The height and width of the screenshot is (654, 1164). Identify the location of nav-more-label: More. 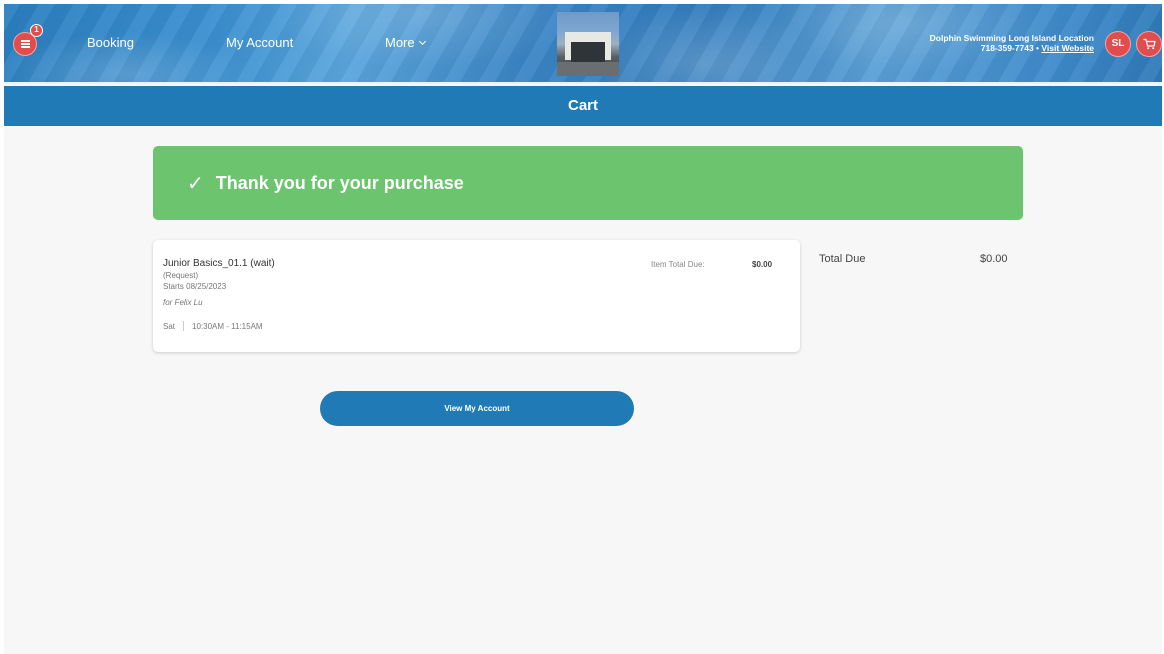
(400, 42).